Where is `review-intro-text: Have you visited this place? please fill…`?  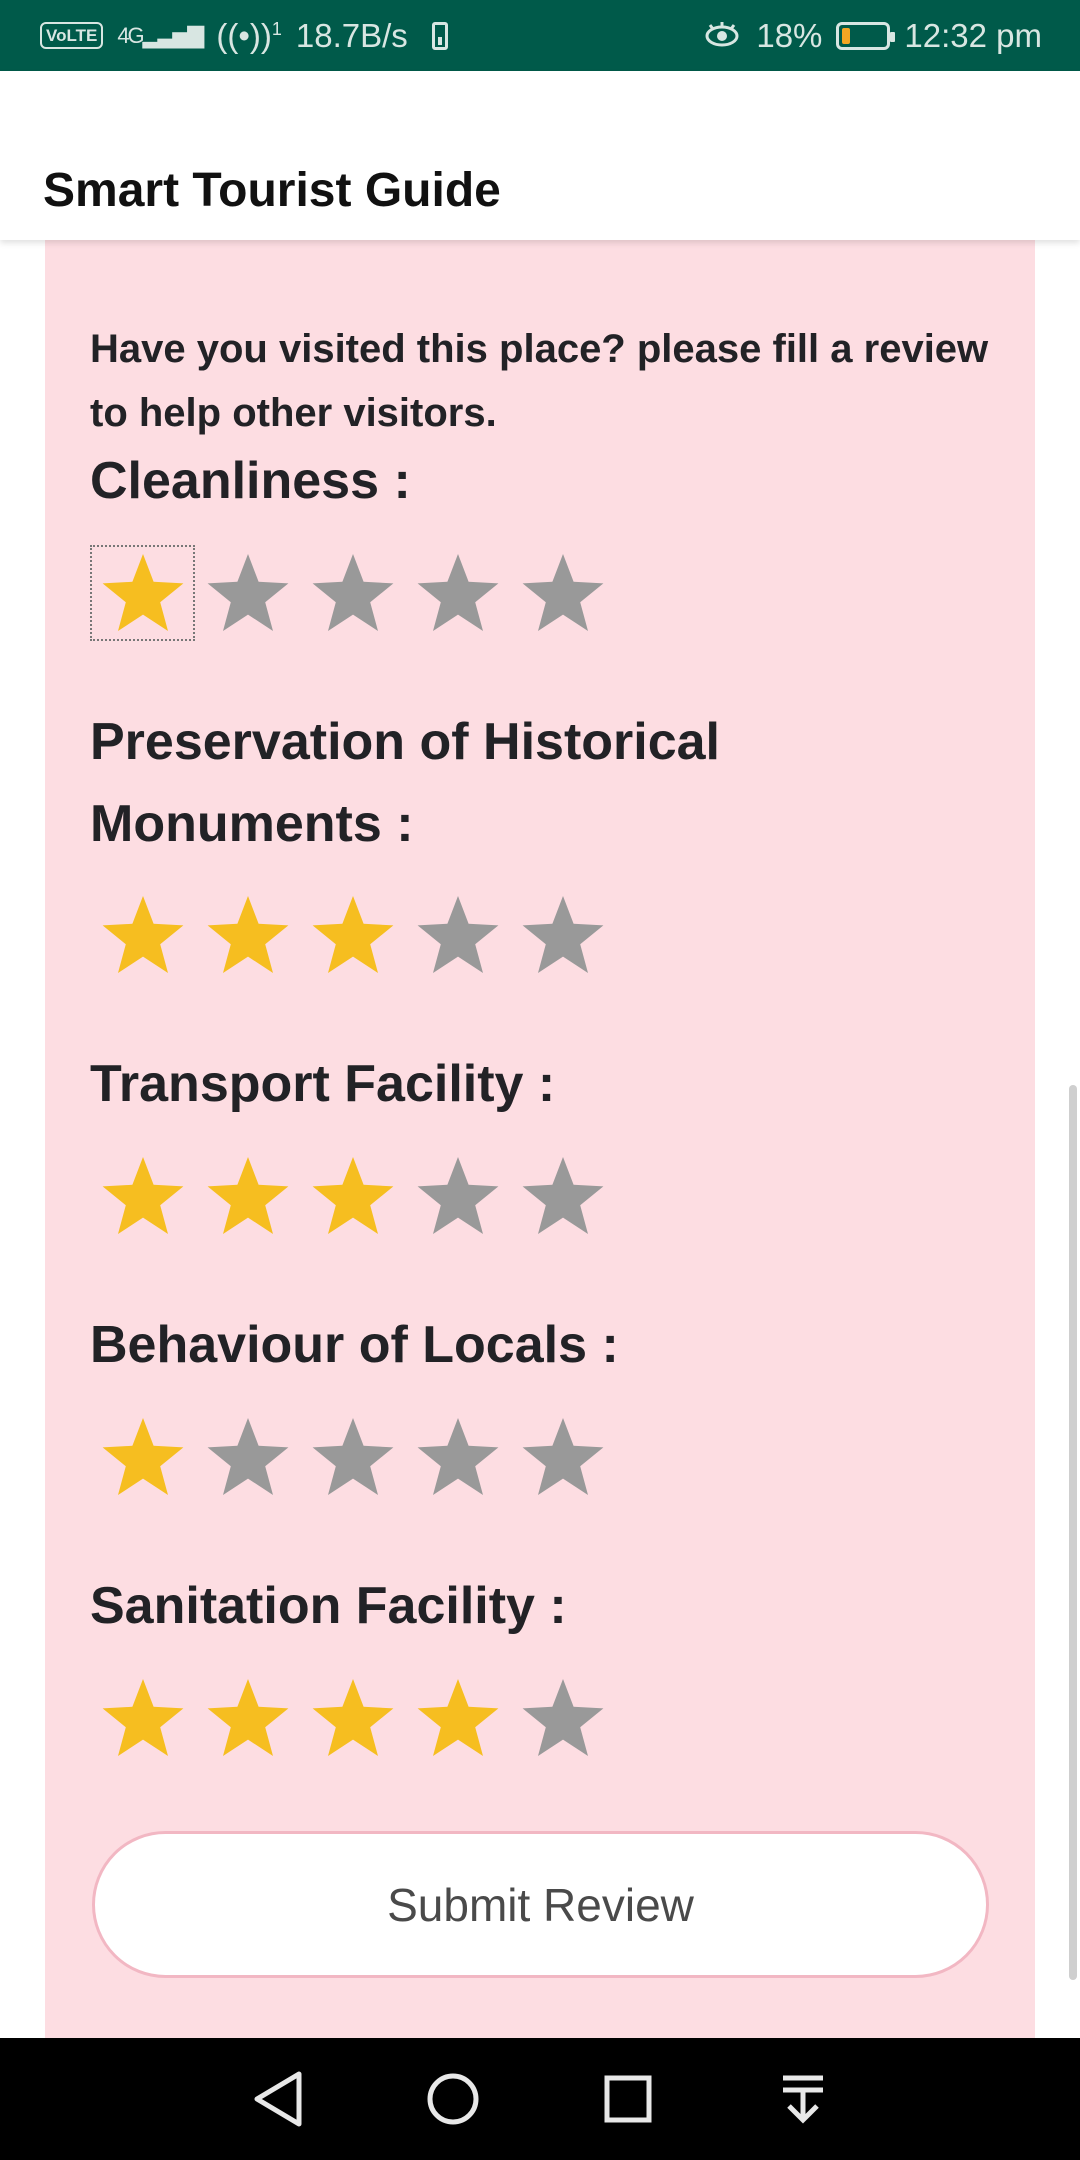
review-intro-text: Have you visited this place? please fill… is located at coordinates (539, 381).